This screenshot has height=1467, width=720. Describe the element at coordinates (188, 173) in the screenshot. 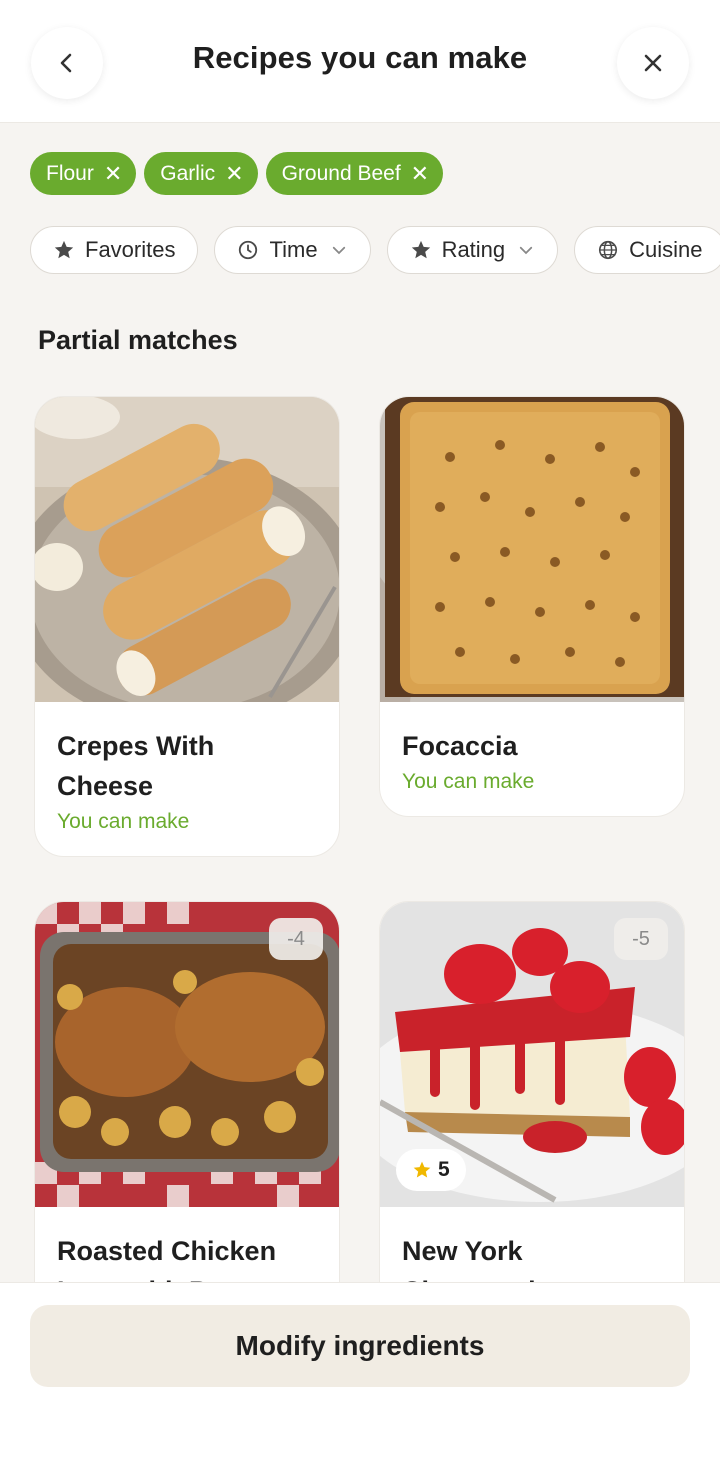

I see `chip-label: Garlic` at that location.